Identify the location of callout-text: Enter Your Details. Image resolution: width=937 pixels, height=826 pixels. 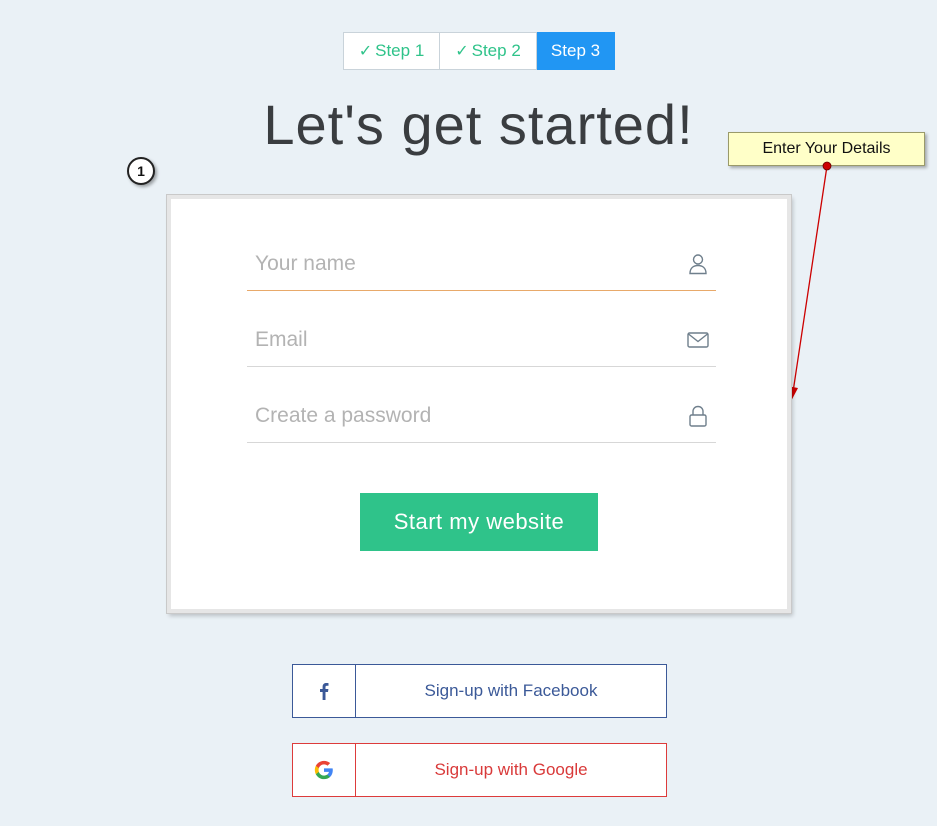
(826, 148).